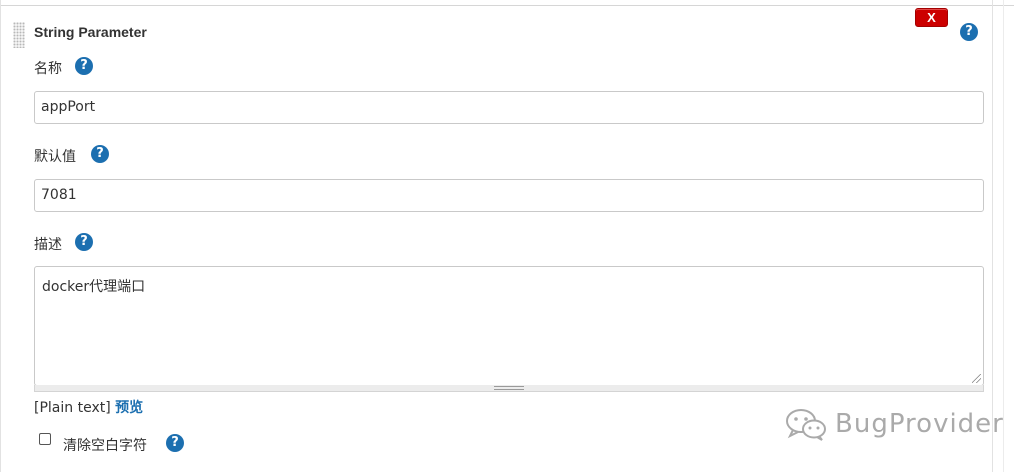 This screenshot has height=472, width=1014. I want to click on trim-help-icon: ?, so click(175, 443).